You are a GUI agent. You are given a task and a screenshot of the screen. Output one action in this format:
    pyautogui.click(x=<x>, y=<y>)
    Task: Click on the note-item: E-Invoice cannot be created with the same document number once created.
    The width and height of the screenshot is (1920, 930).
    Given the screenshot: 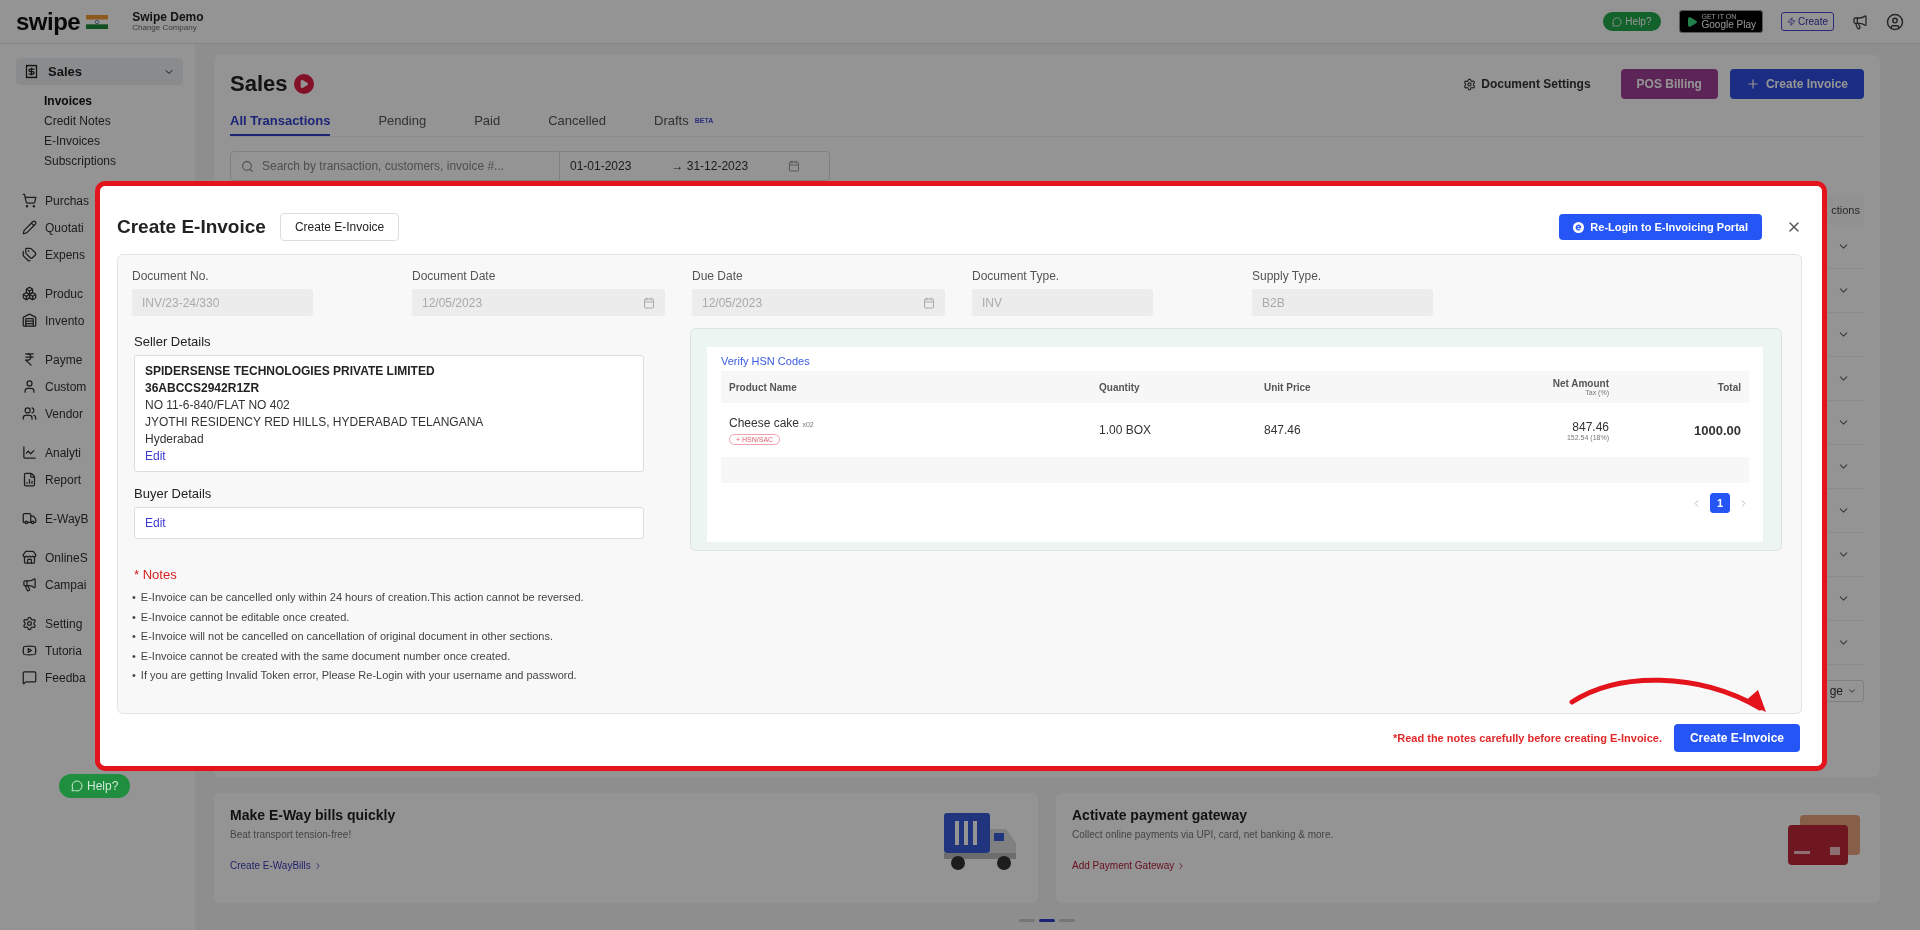 What is the action you would take?
    pyautogui.click(x=325, y=656)
    